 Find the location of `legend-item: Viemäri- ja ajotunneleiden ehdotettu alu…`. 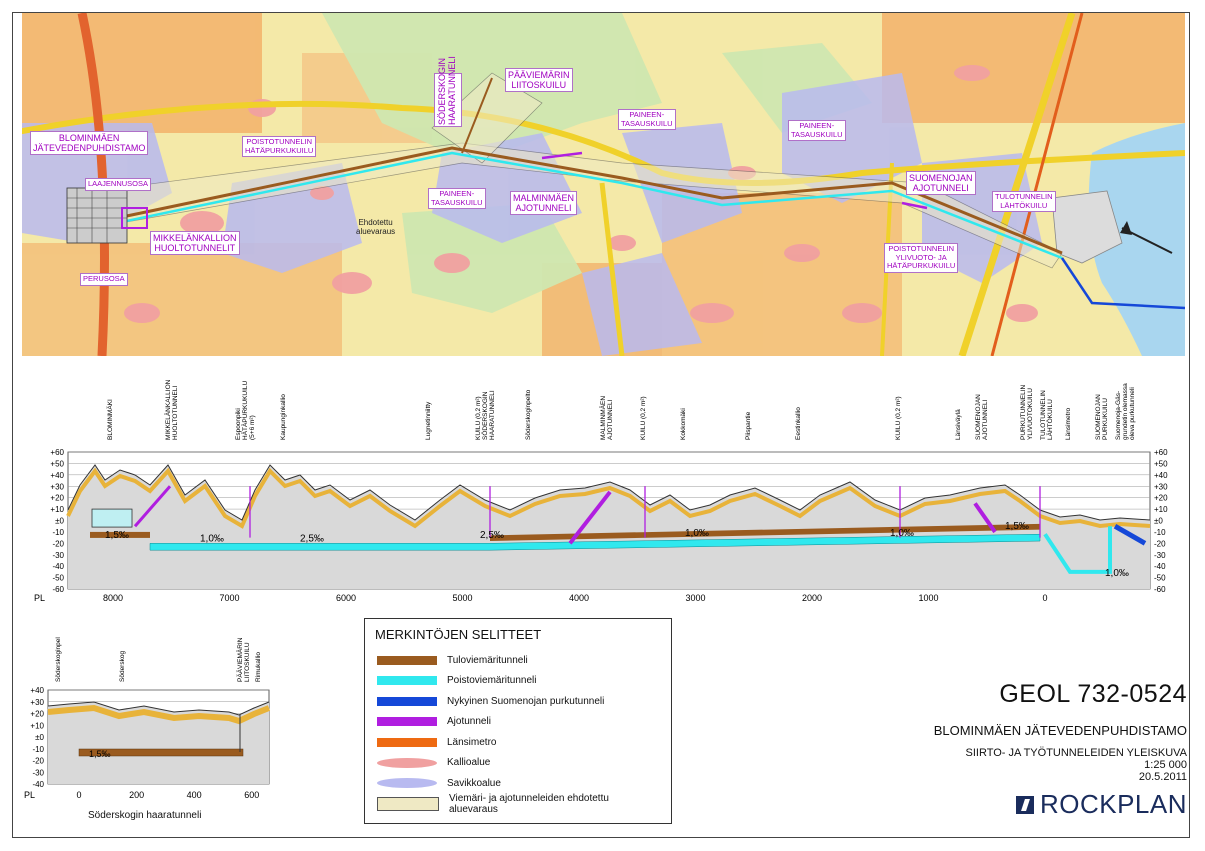

legend-item: Viemäri- ja ajotunneleiden ehdotettu alu… is located at coordinates (493, 804).